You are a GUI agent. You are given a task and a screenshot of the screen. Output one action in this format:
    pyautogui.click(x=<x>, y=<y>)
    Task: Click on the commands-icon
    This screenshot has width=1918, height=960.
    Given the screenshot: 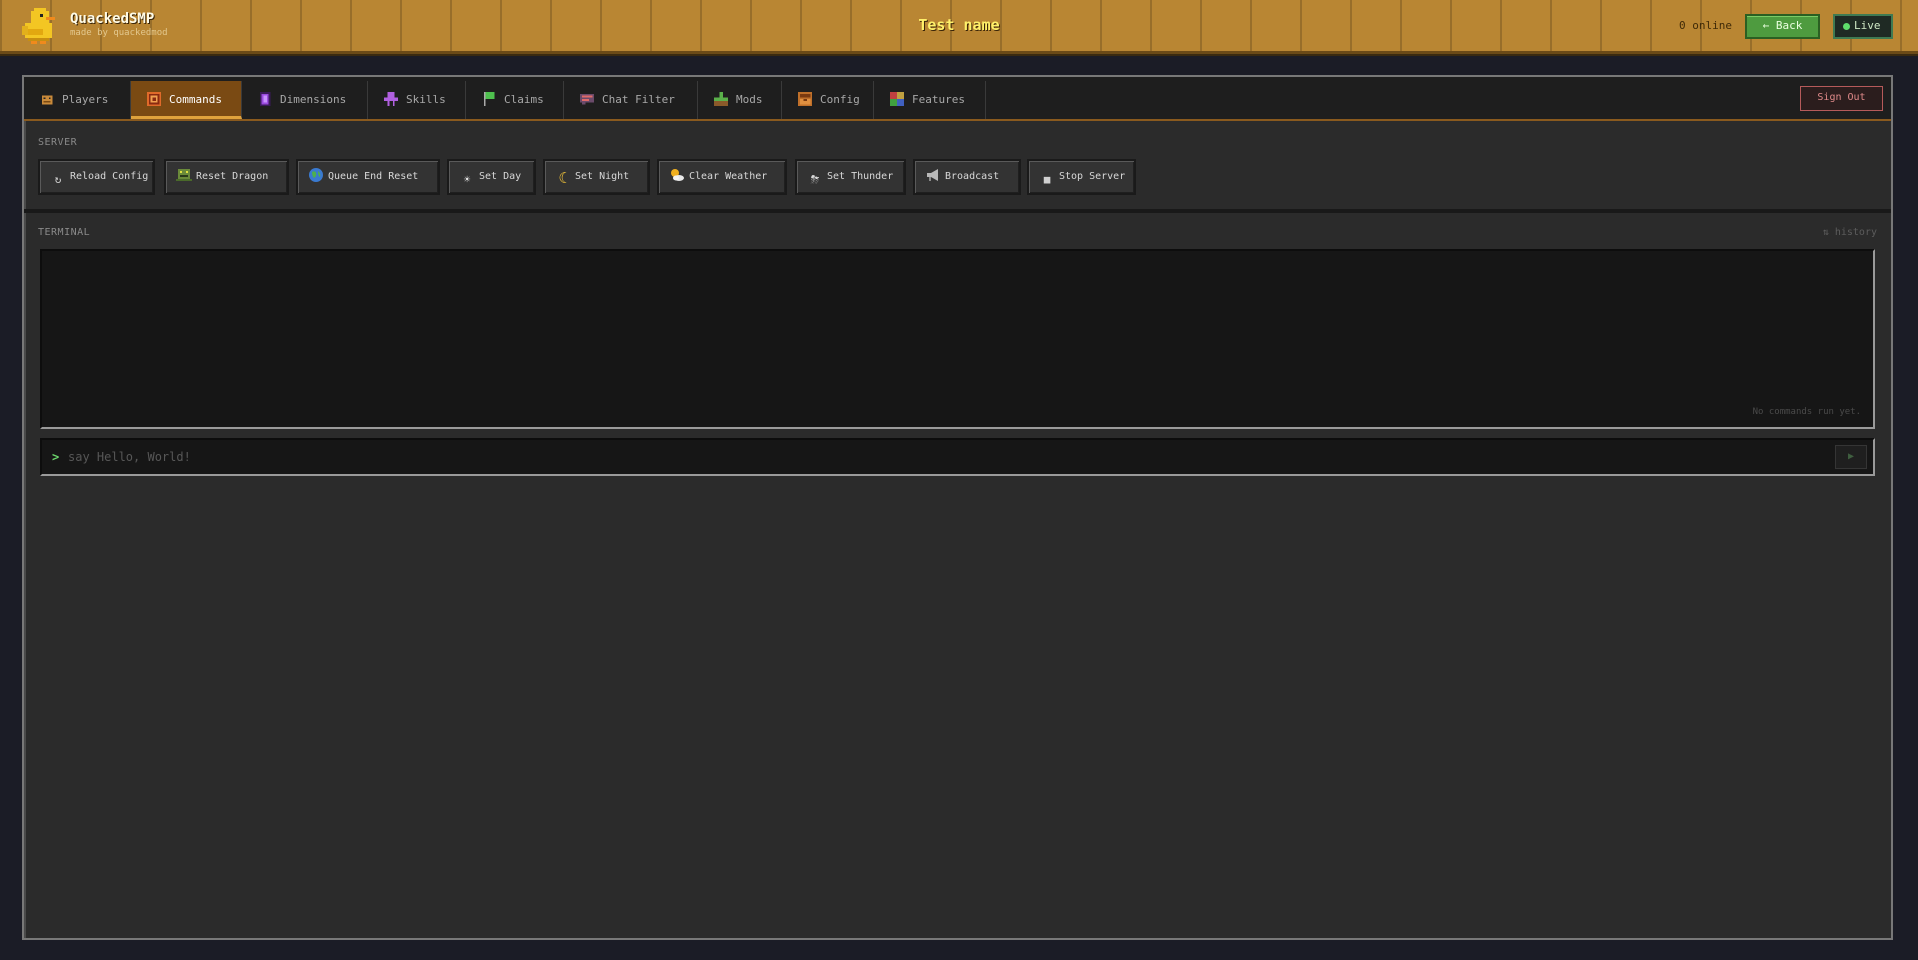 What is the action you would take?
    pyautogui.click(x=154, y=99)
    